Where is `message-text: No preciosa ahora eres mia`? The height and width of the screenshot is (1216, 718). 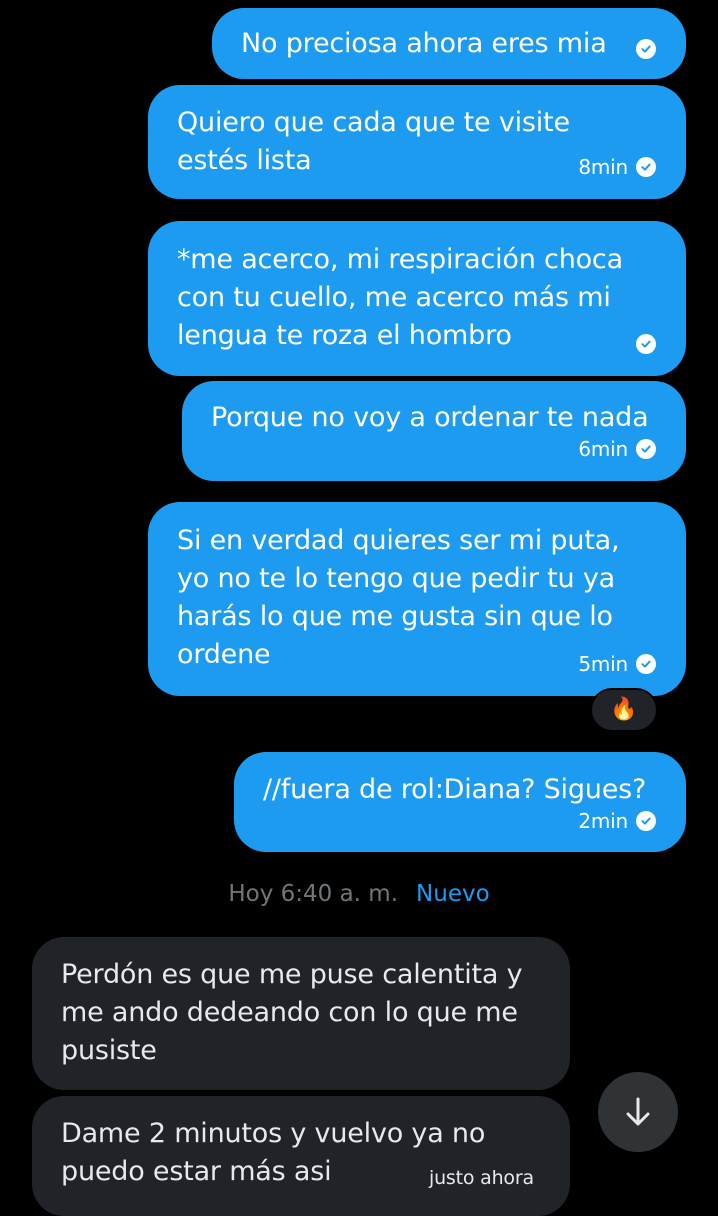 message-text: No preciosa ahora eres mia is located at coordinates (424, 43).